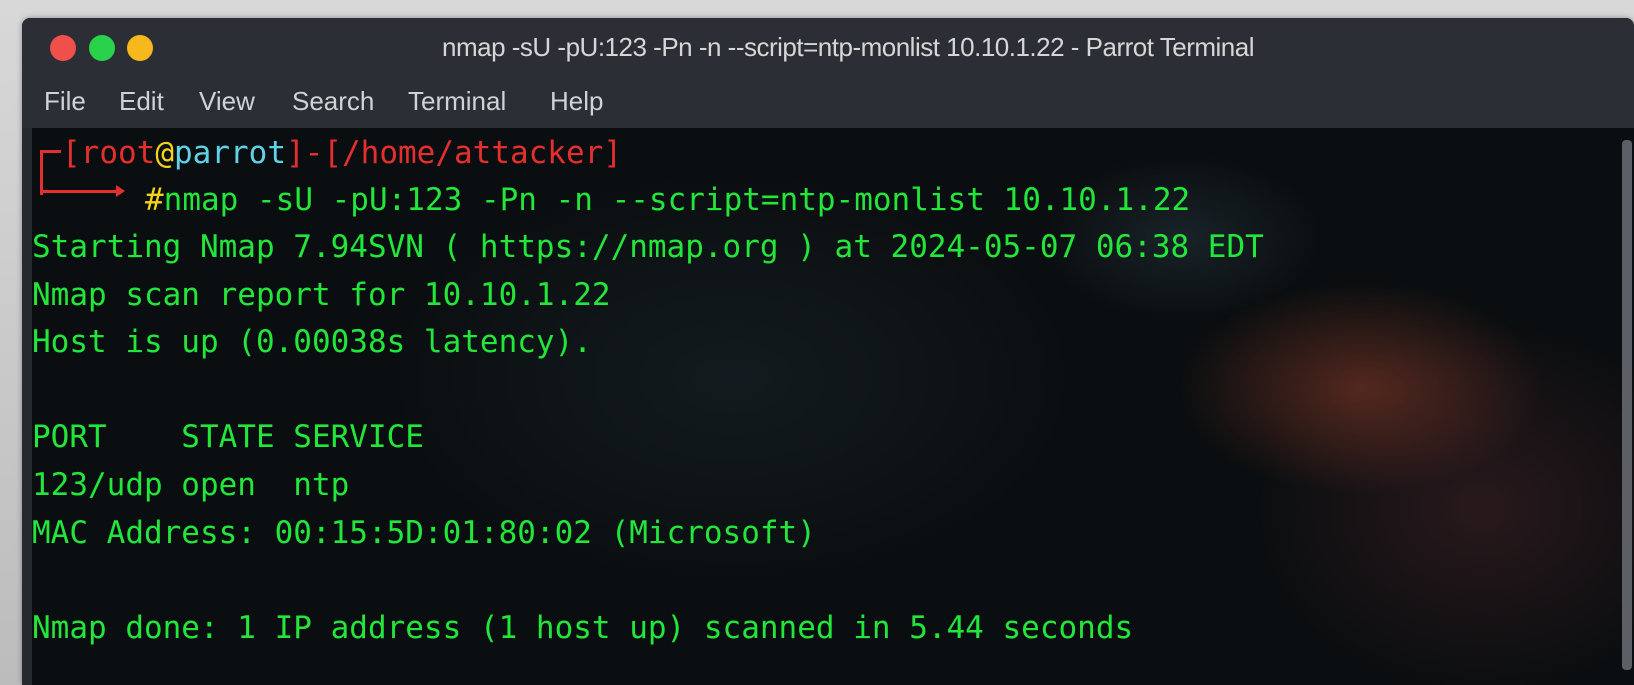  What do you see at coordinates (164, 153) in the screenshot?
I see `prompt-at: @` at bounding box center [164, 153].